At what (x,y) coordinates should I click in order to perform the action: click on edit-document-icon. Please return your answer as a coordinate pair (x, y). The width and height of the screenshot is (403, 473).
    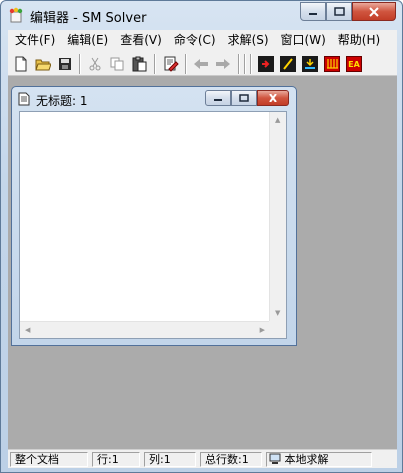
    Looking at the image, I should click on (171, 64).